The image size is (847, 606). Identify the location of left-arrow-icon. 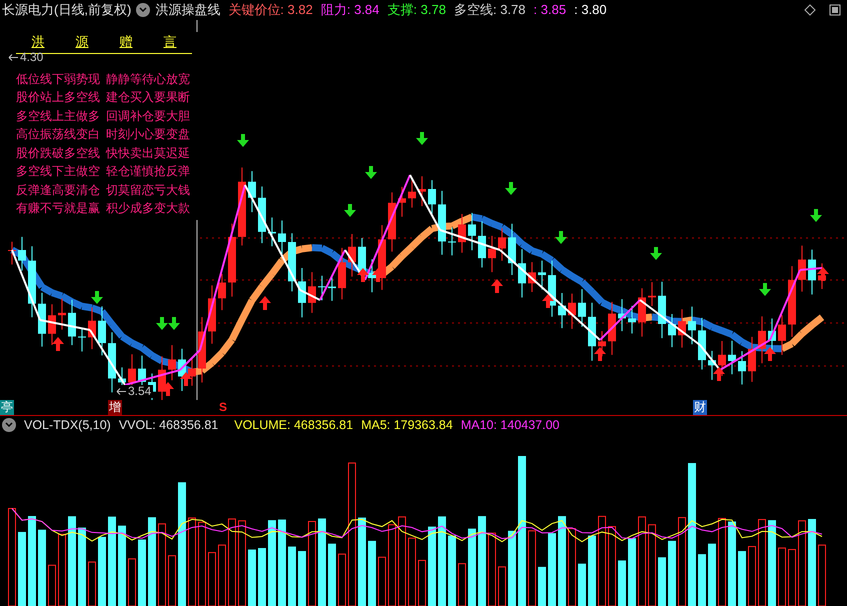
(121, 391).